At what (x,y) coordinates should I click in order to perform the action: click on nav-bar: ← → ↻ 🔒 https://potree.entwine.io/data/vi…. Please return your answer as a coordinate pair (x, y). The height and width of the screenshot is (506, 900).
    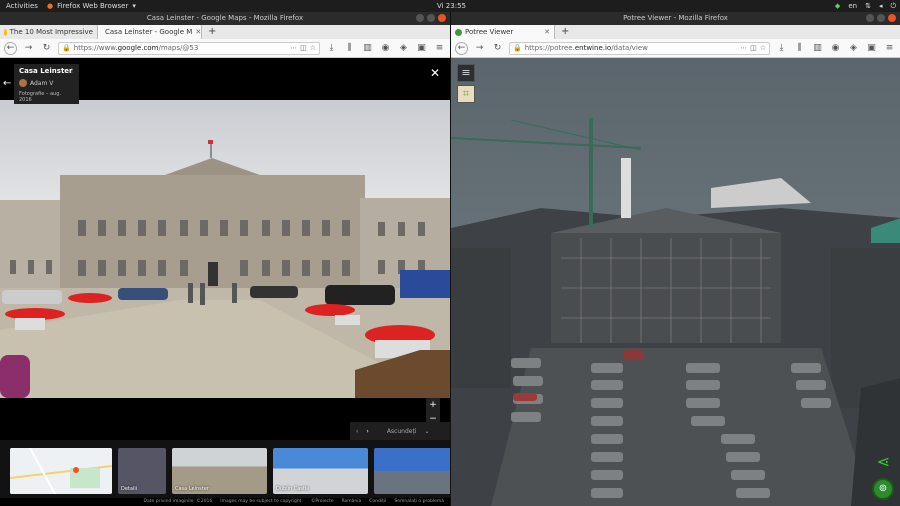
    Looking at the image, I should click on (675, 48).